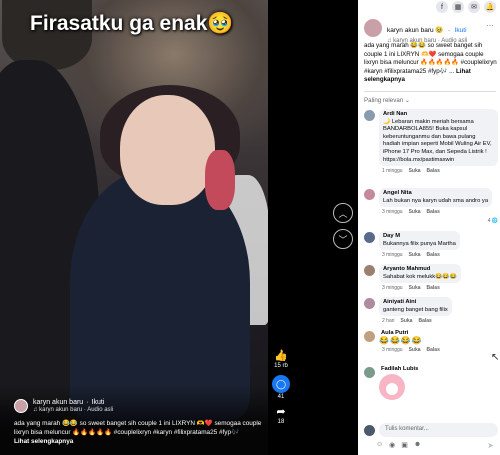 This screenshot has height=455, width=500. I want to click on top-bar: f ▦ ✉ 🔔, so click(466, 7).